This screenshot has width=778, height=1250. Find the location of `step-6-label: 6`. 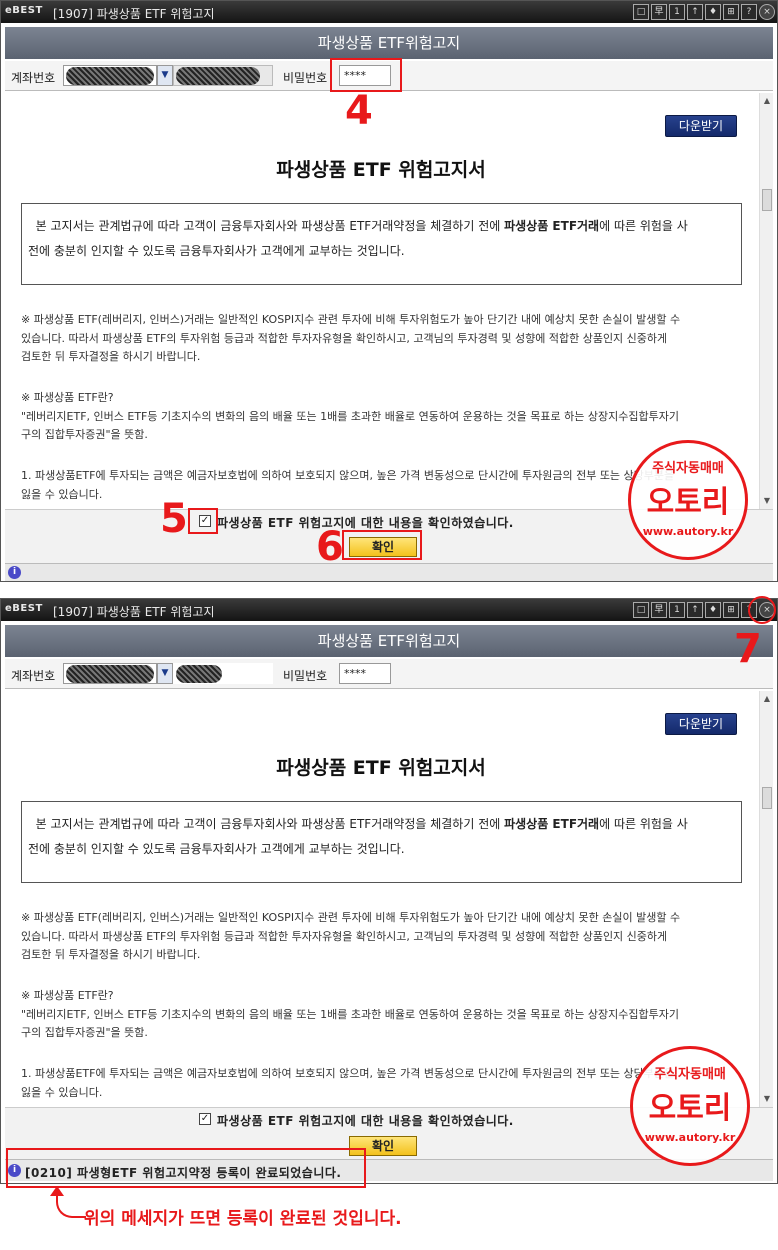

step-6-label: 6 is located at coordinates (330, 547).